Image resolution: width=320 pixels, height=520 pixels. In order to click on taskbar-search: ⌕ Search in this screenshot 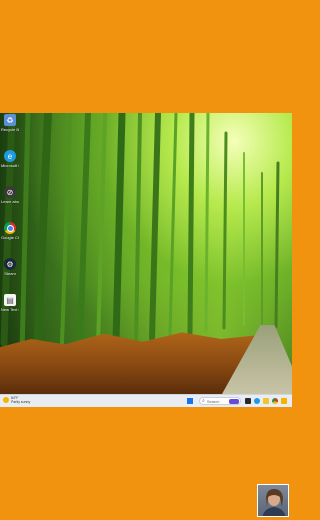, I will do `click(220, 401)`.